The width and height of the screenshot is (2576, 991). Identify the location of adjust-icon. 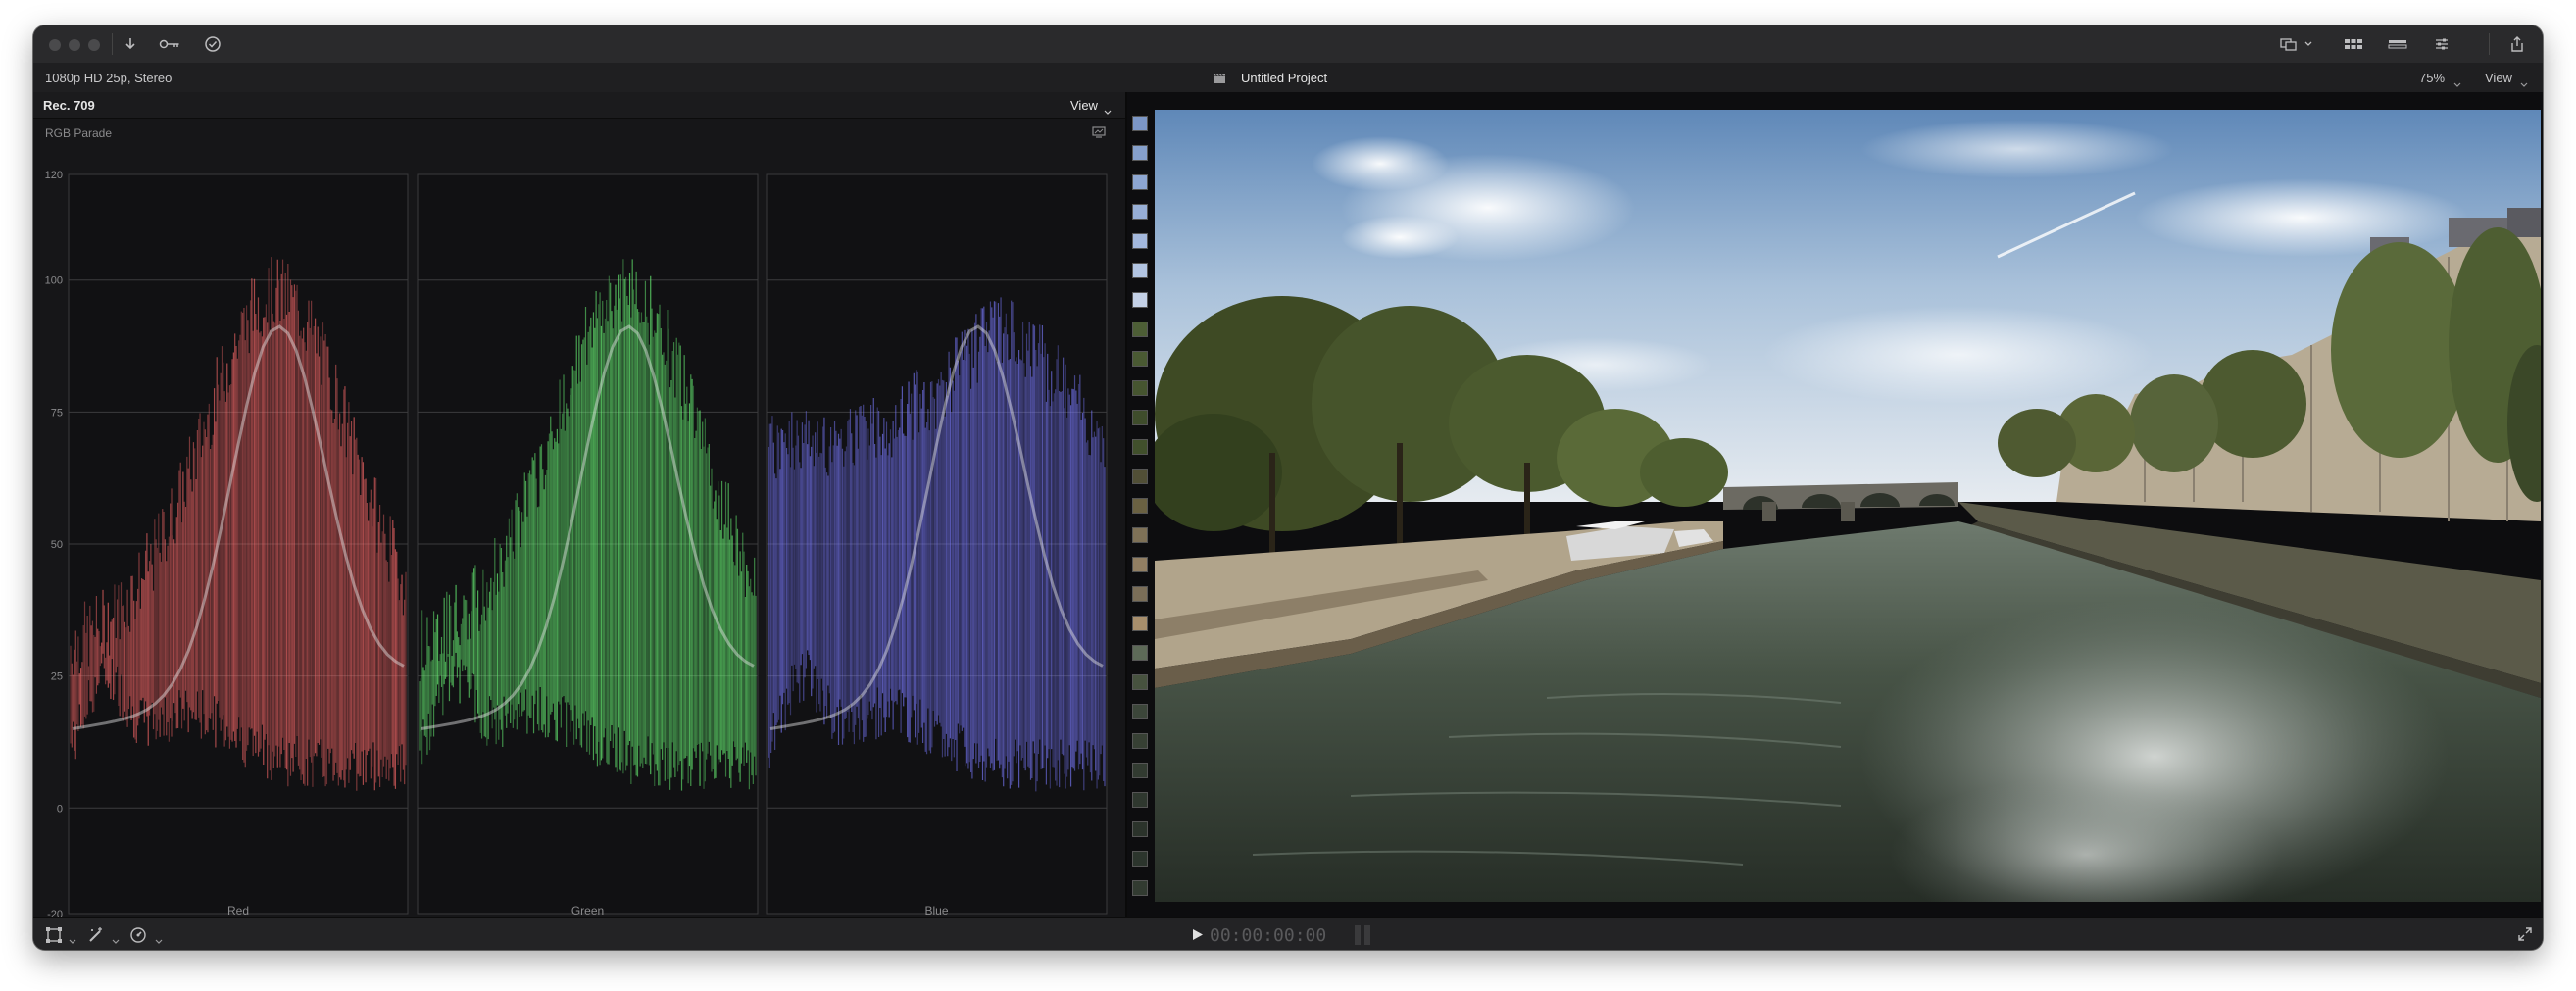
(2442, 44).